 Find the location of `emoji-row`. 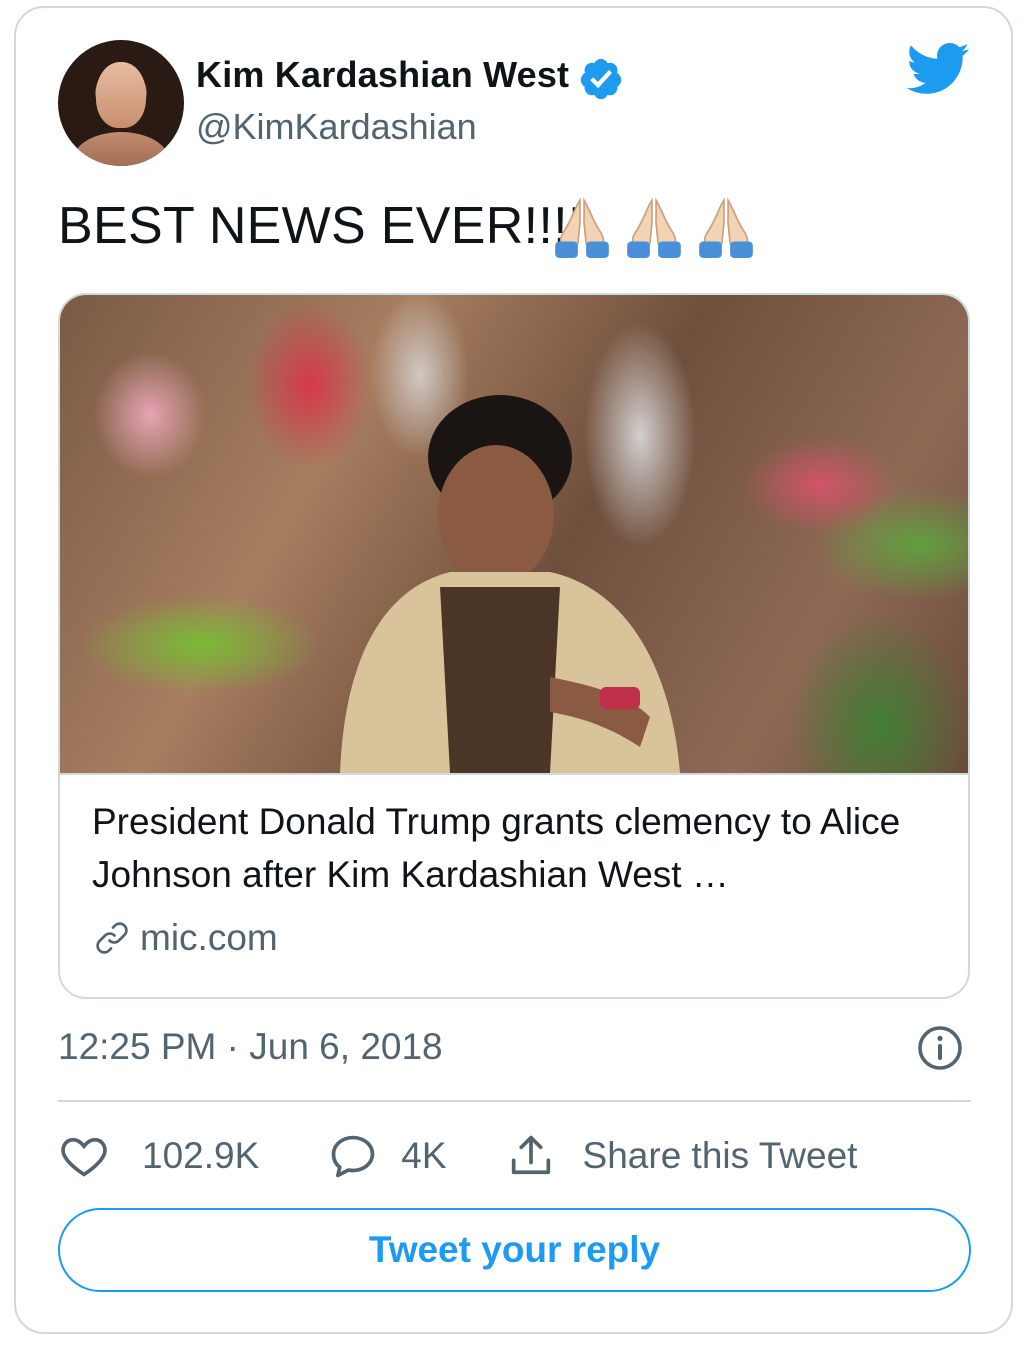

emoji-row is located at coordinates (654, 227).